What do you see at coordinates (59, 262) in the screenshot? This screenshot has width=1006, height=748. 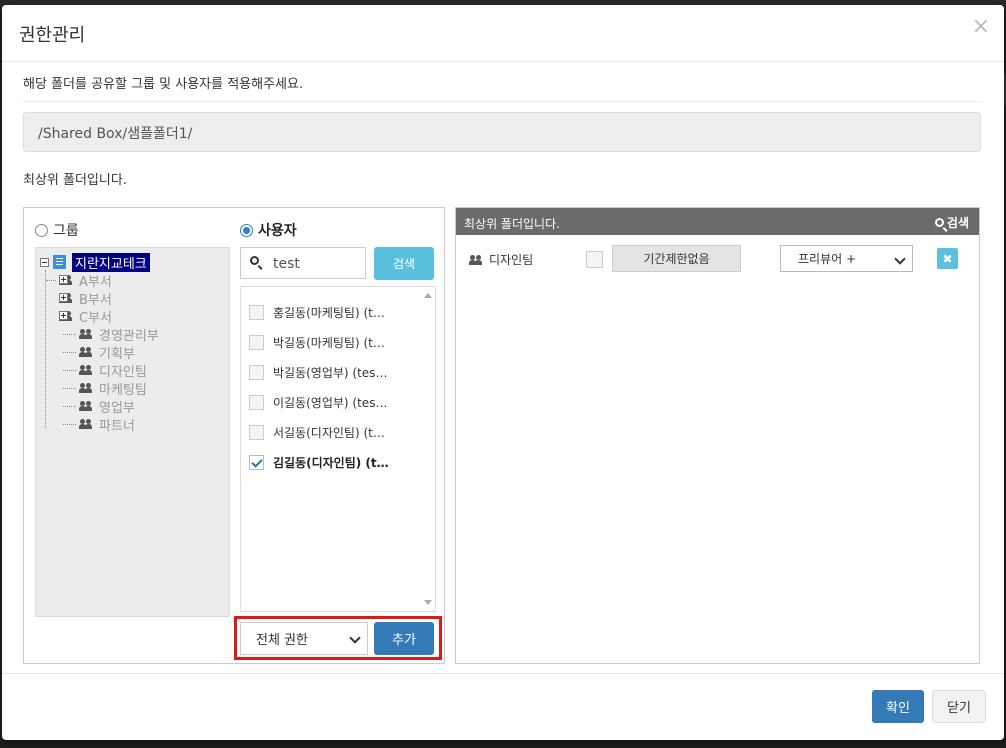 I see `building-icon` at bounding box center [59, 262].